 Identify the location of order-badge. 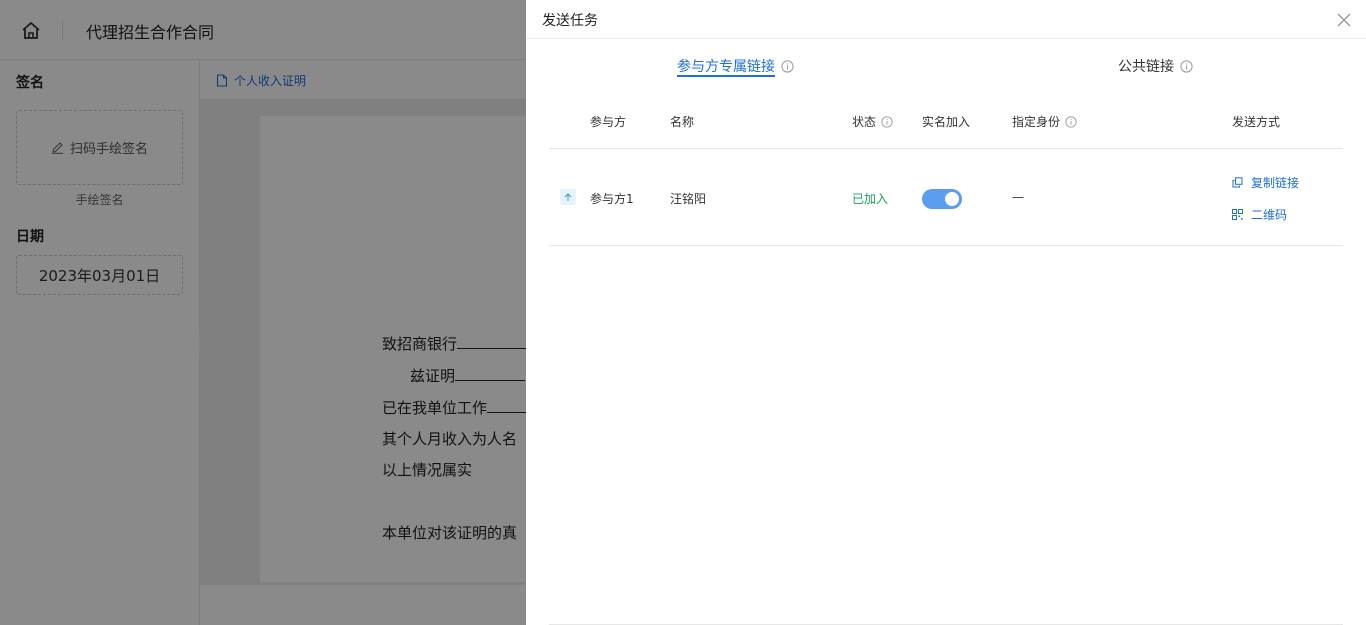
(568, 197).